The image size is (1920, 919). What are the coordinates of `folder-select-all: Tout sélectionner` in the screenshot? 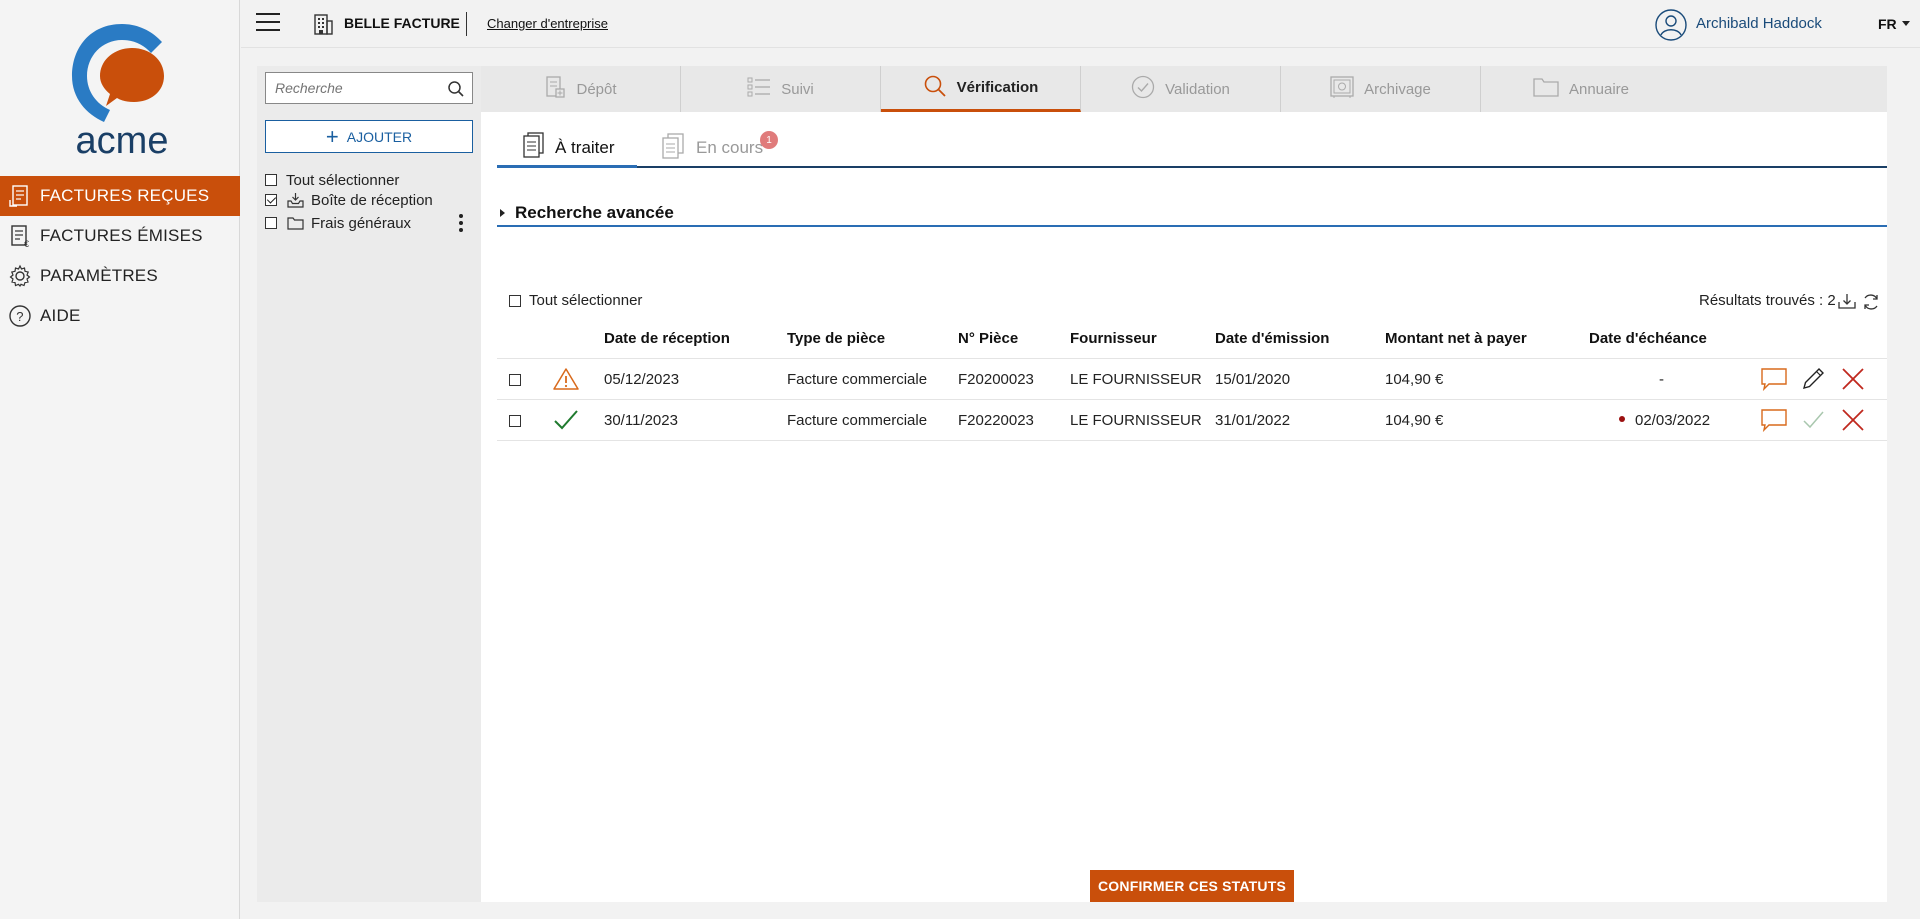 It's located at (332, 180).